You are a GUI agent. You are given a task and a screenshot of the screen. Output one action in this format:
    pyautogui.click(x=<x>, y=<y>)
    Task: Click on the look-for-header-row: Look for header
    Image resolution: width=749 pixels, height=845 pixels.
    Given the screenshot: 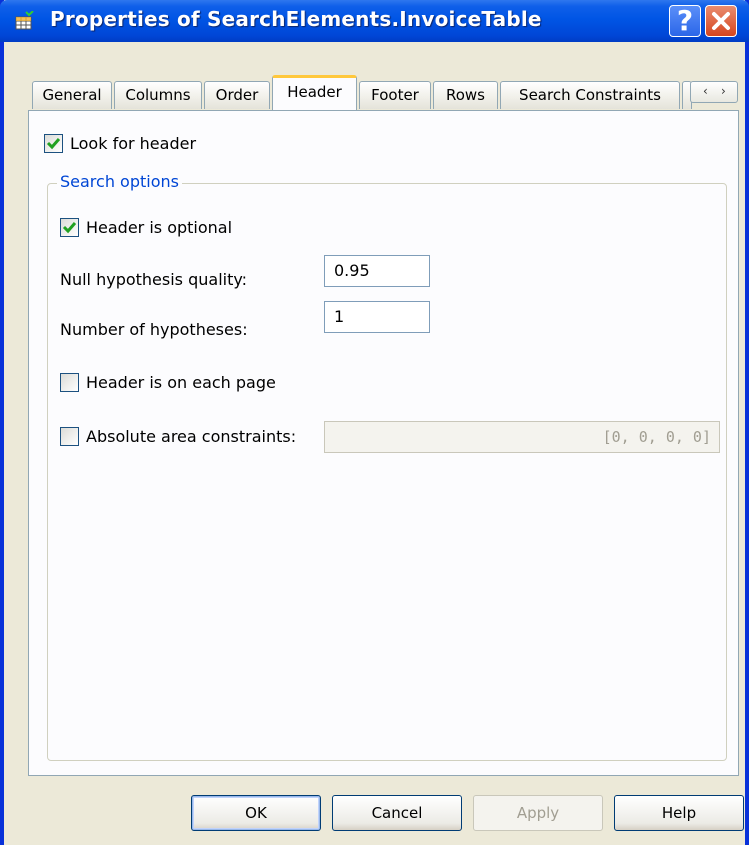 What is the action you would take?
    pyautogui.click(x=120, y=143)
    